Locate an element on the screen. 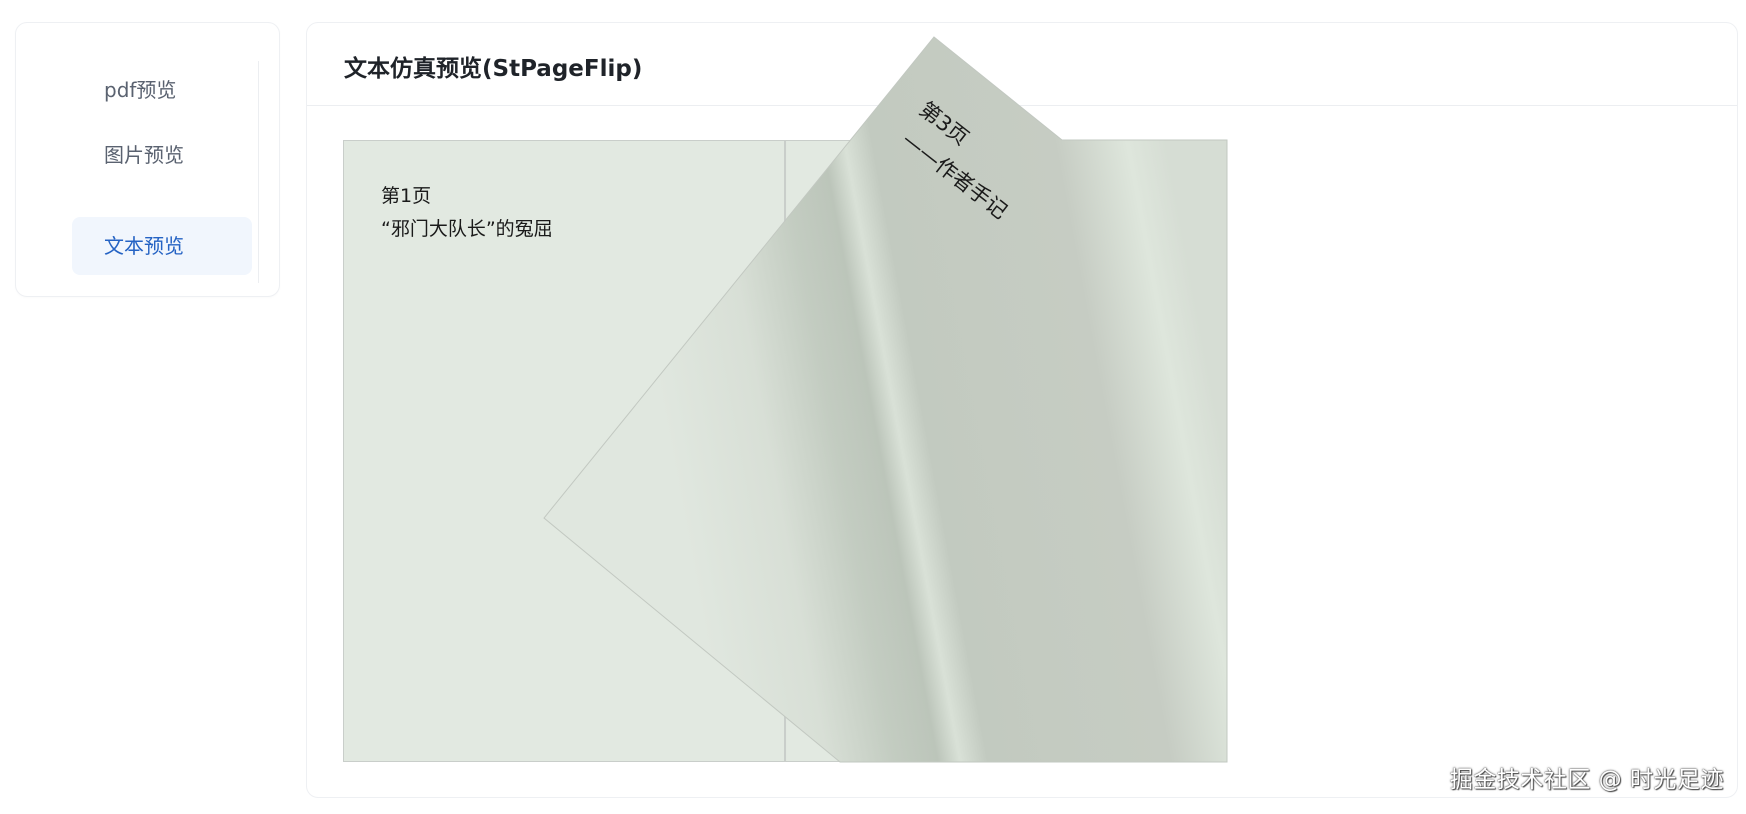  sidebar-item-label: 图片预览 is located at coordinates (144, 155).